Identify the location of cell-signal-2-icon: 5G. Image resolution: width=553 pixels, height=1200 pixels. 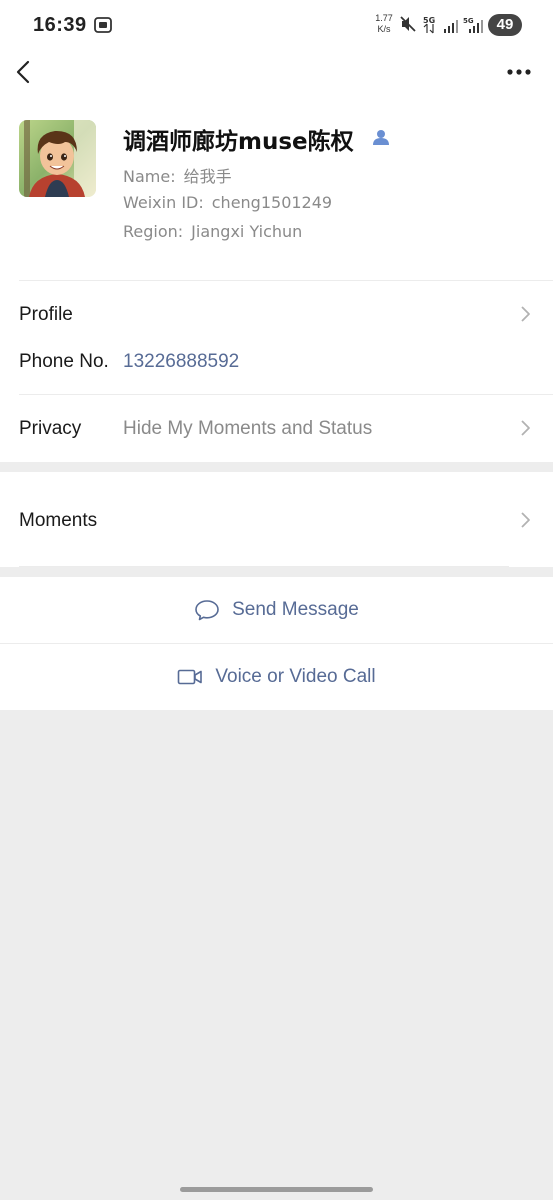
(473, 25).